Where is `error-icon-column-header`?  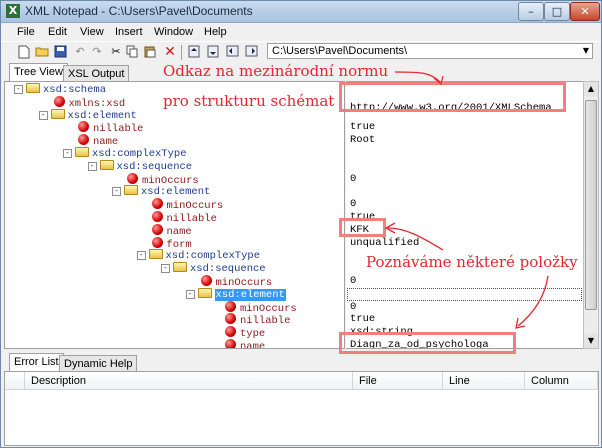
error-icon-column-header is located at coordinates (15, 381).